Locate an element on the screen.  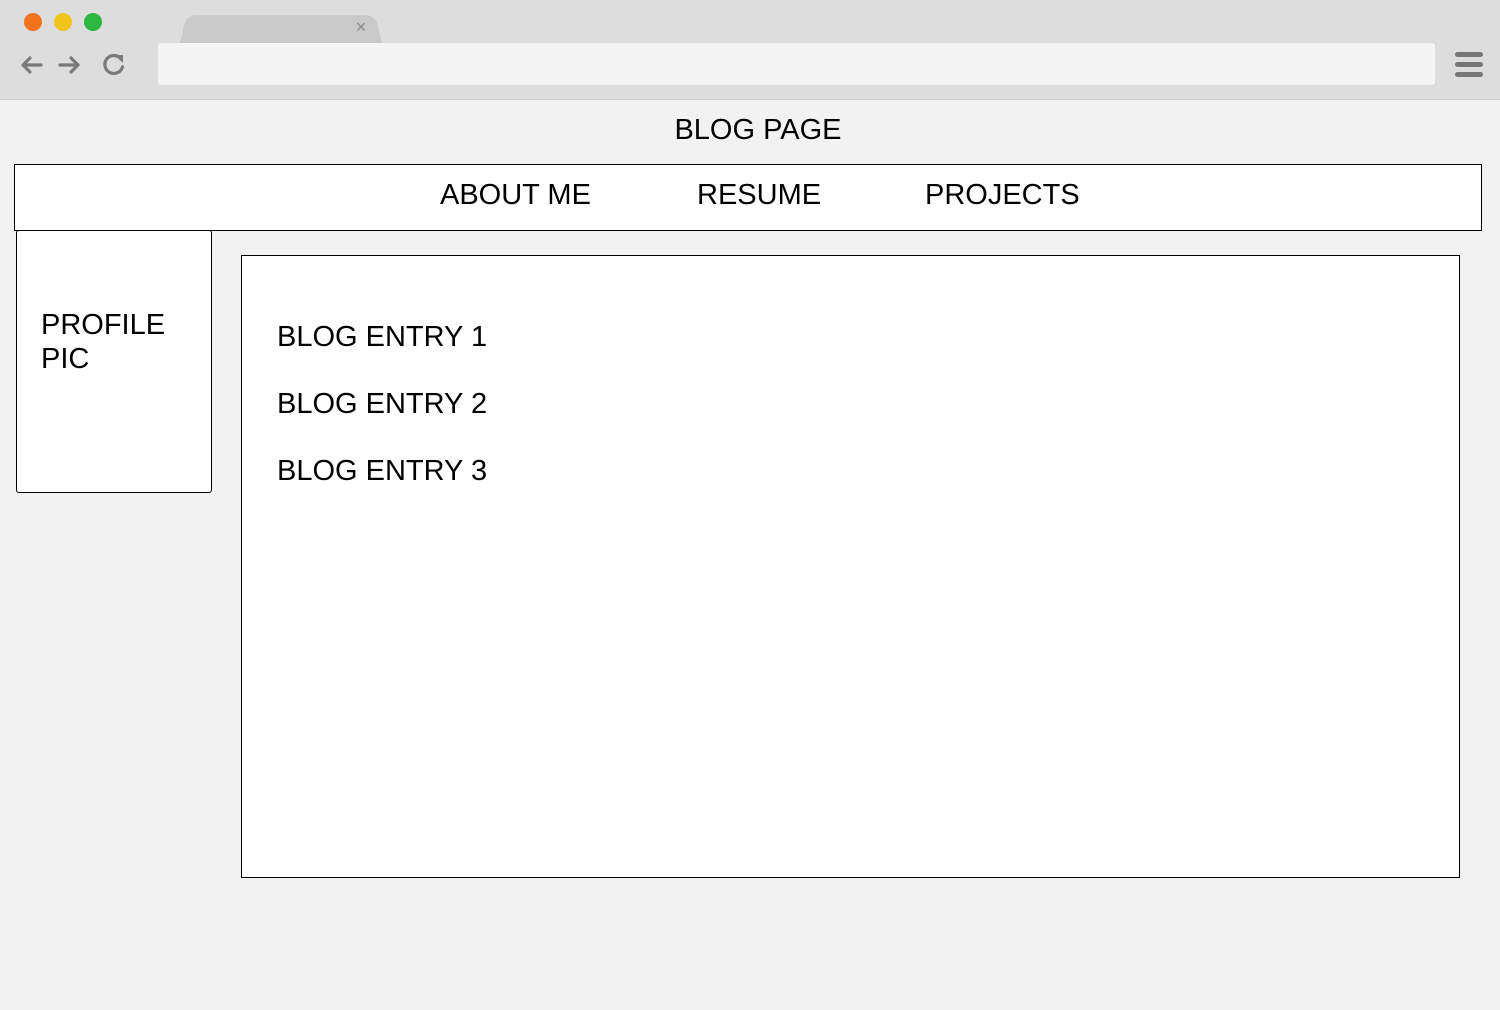
browser-chrome: × is located at coordinates (750, 50).